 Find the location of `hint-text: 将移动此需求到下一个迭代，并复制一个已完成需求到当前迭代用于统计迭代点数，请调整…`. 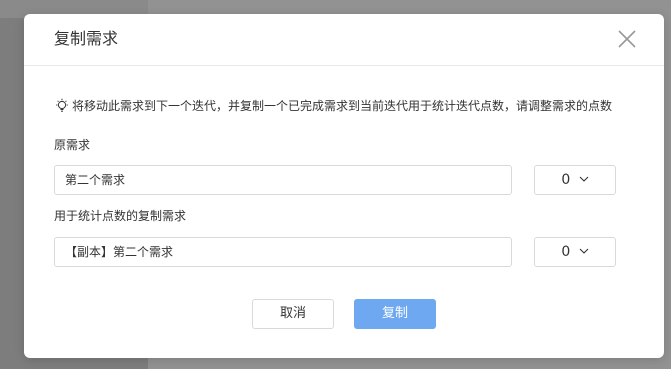

hint-text: 将移动此需求到下一个迭代，并复制一个已完成需求到当前迭代用于统计迭代点数，请调整… is located at coordinates (342, 106).